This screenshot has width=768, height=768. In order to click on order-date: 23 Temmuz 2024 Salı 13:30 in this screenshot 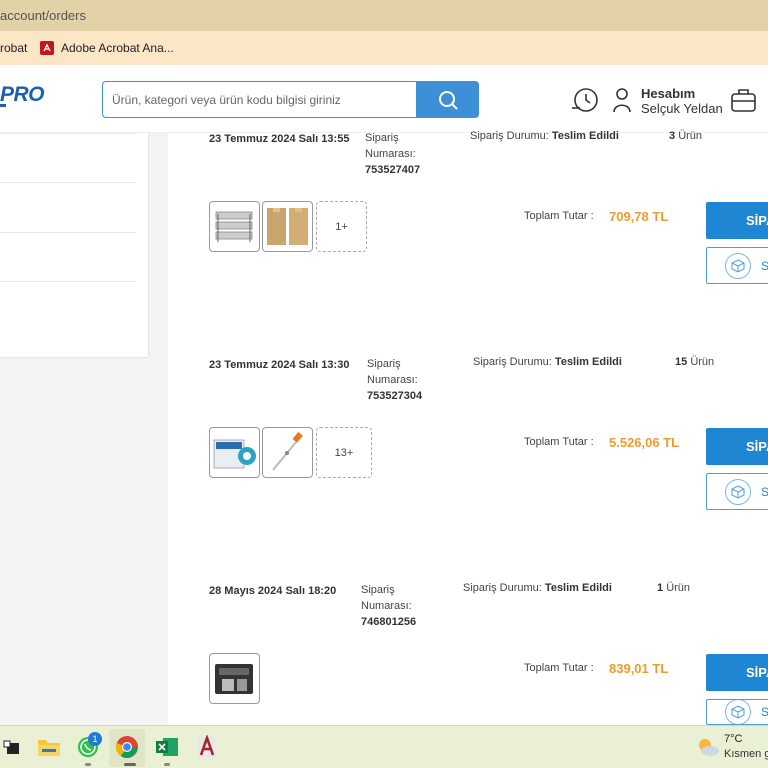, I will do `click(279, 365)`.